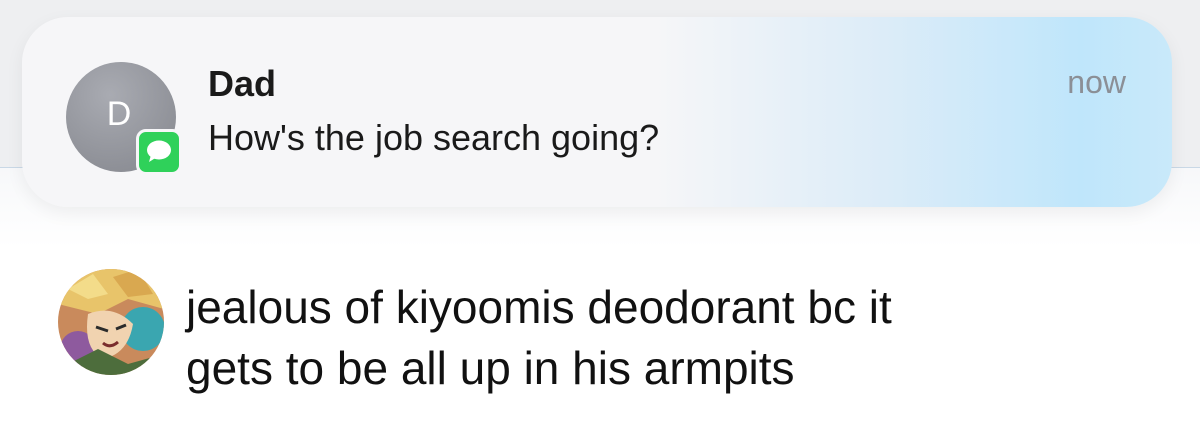  I want to click on notification-sender: Dad, so click(242, 83).